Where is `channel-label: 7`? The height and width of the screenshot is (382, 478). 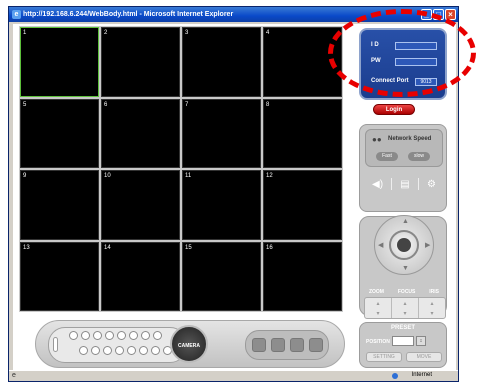 channel-label: 7 is located at coordinates (187, 104).